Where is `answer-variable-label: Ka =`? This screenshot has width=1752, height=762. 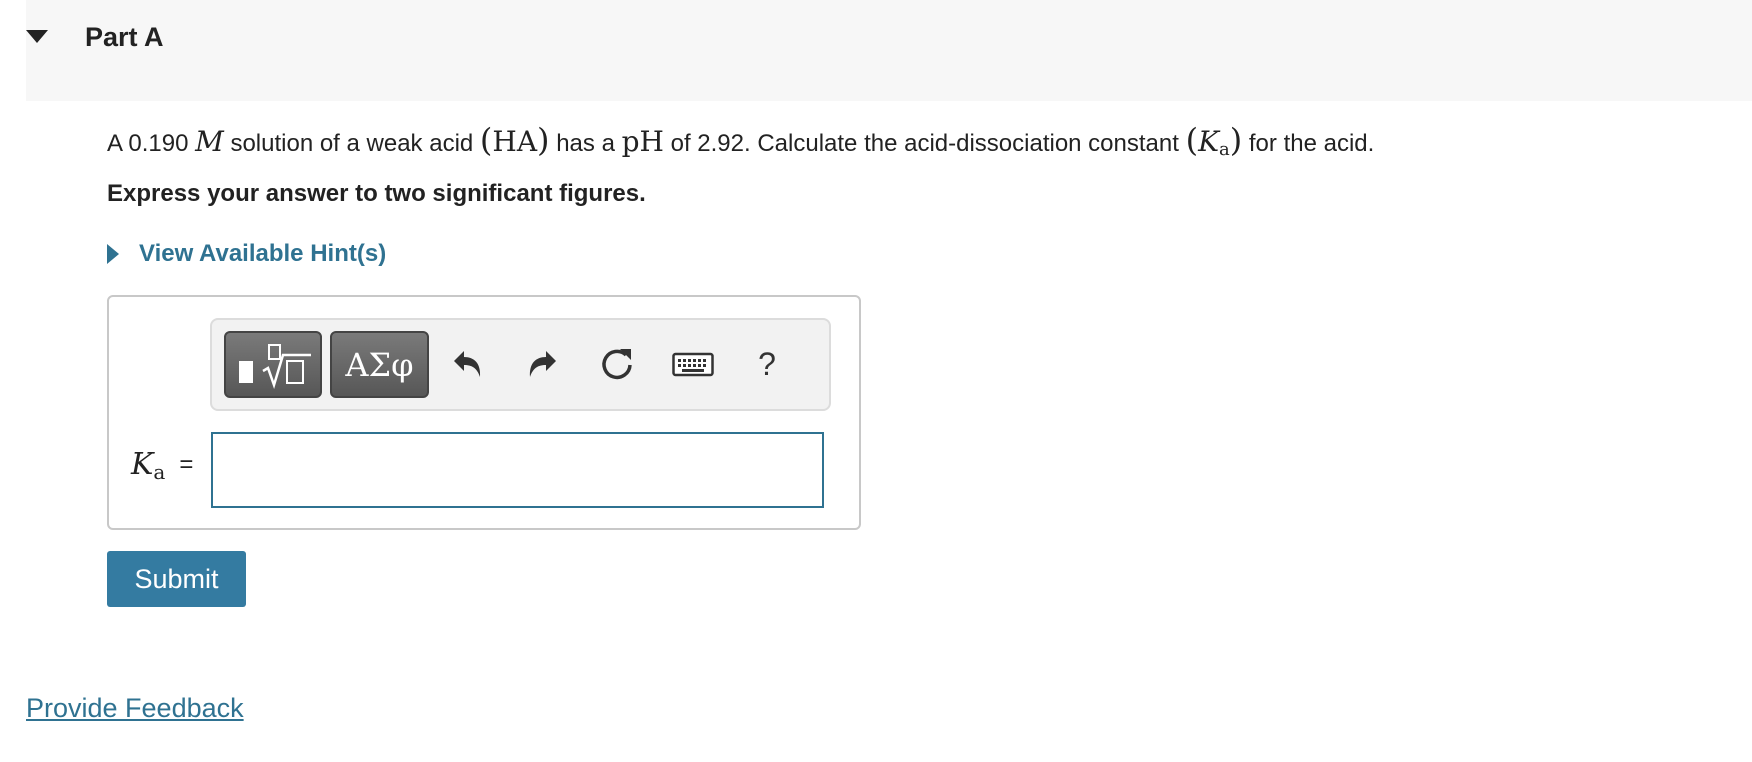 answer-variable-label: Ka = is located at coordinates (162, 465).